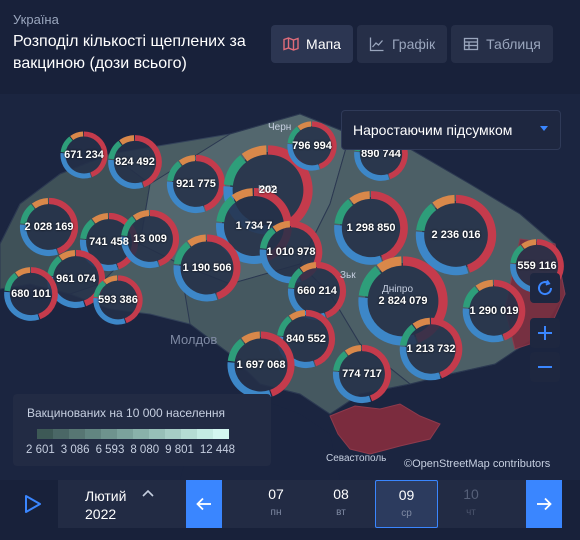  Describe the element at coordinates (471, 512) in the screenshot. I see `day-weekday: чт` at that location.